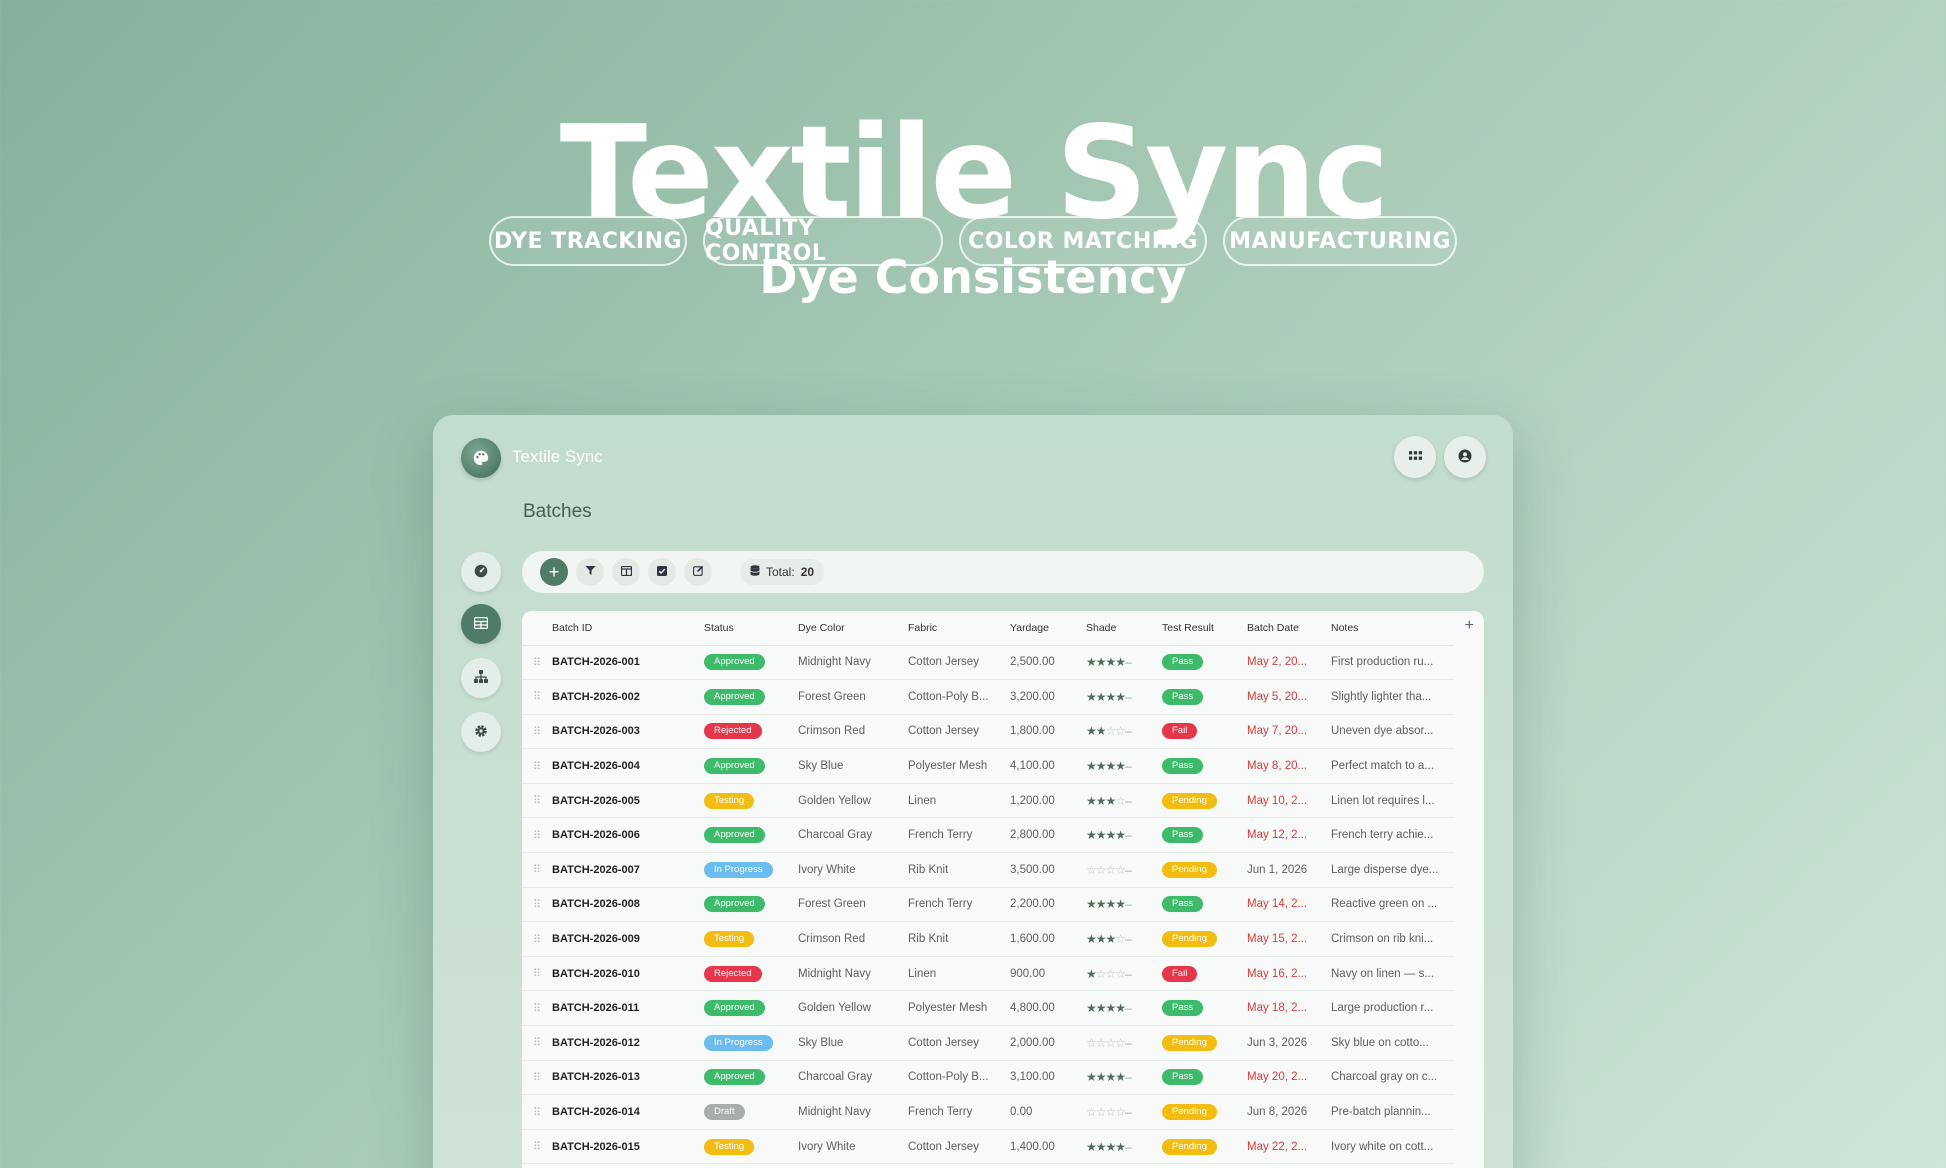  What do you see at coordinates (959, 628) in the screenshot?
I see `column-header: Fabric` at bounding box center [959, 628].